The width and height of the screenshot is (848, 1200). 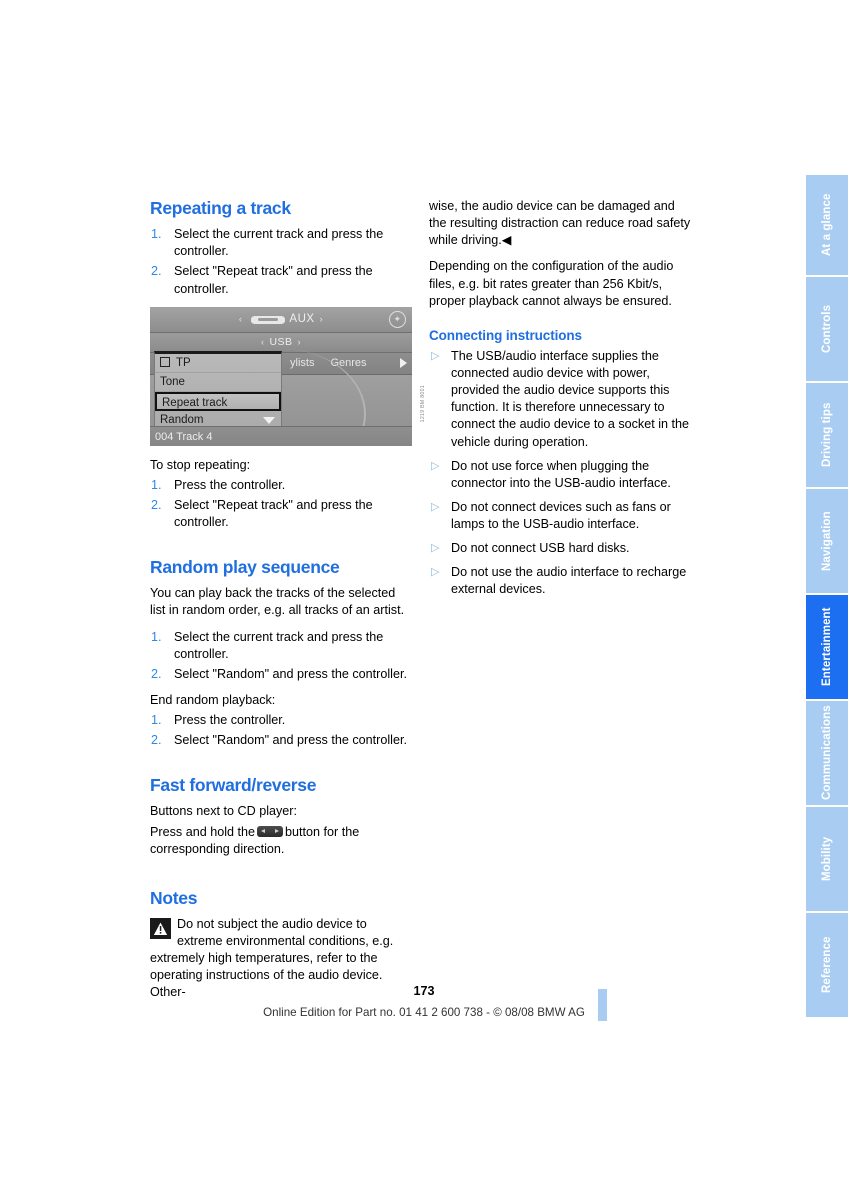 I want to click on stop-repeating-intro: To stop repeating:, so click(x=200, y=464).